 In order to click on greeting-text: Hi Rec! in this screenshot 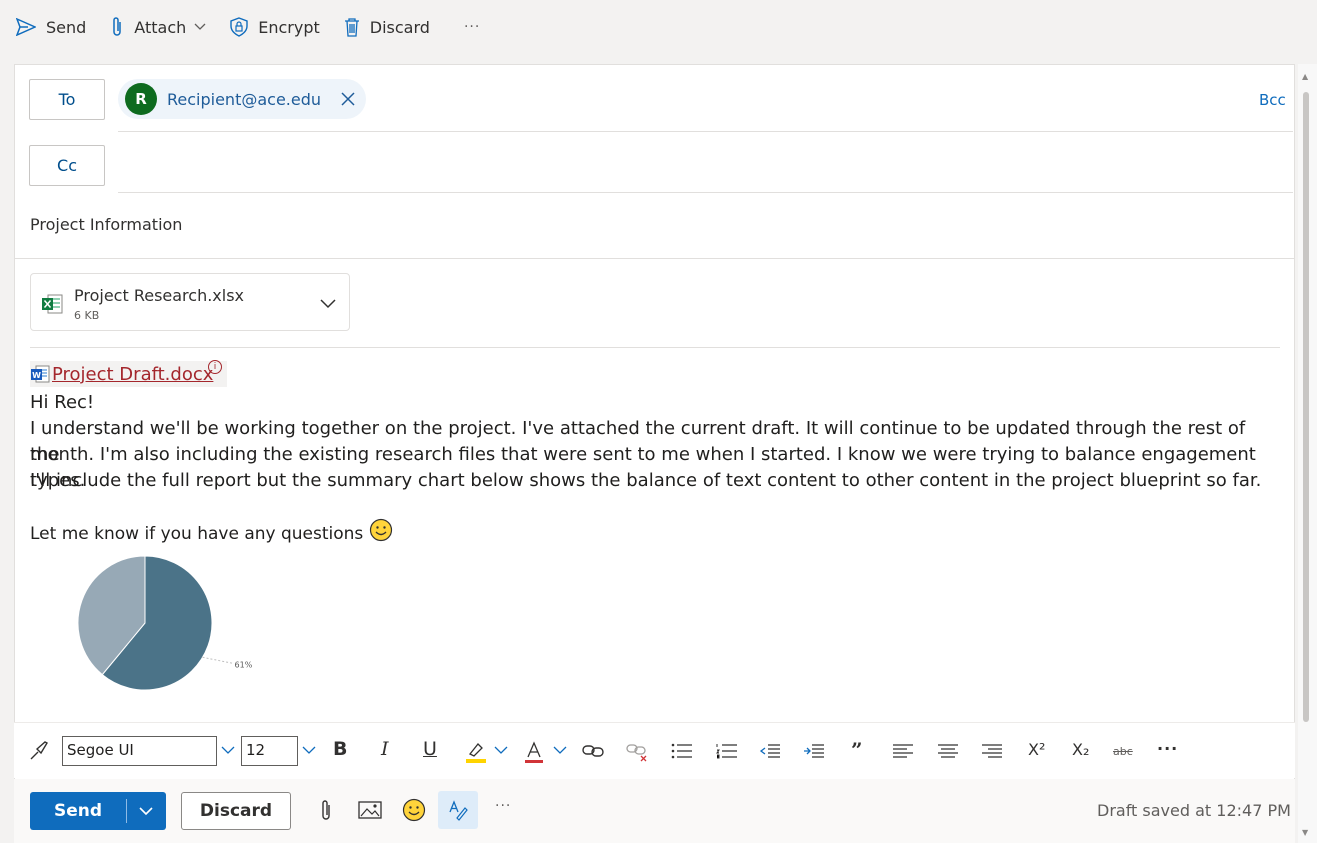, I will do `click(62, 402)`.